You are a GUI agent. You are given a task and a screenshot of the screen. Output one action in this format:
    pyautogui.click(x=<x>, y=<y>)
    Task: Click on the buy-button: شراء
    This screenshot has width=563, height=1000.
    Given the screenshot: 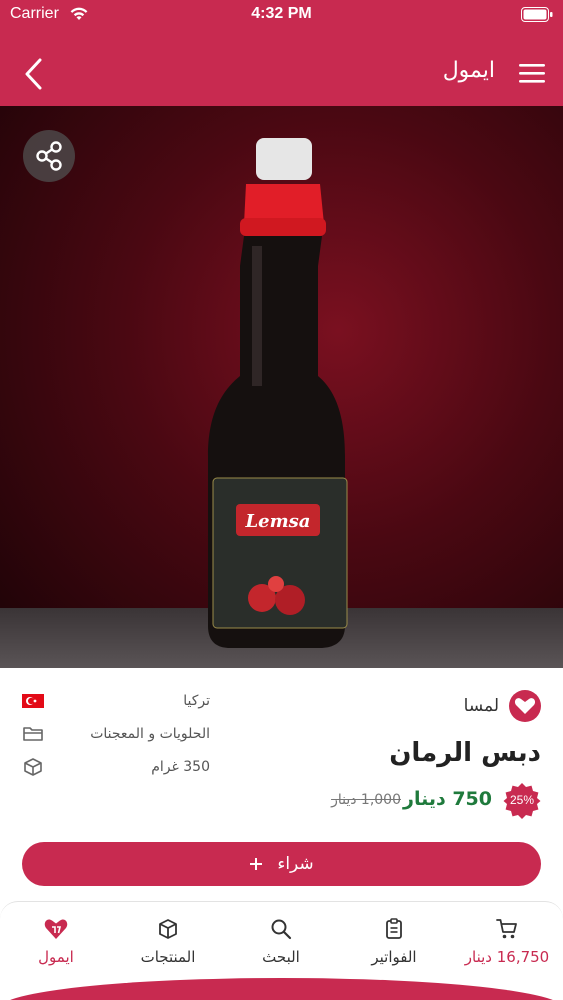 What is the action you would take?
    pyautogui.click(x=281, y=864)
    